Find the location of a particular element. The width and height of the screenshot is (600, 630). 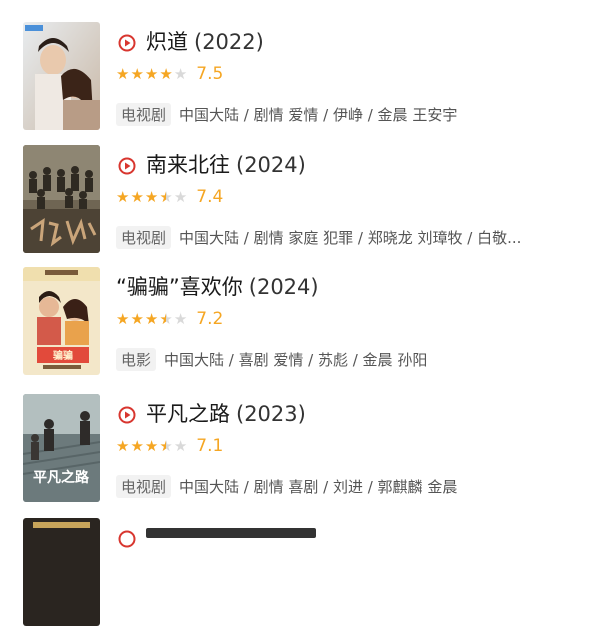

score: 7.4 is located at coordinates (210, 197).